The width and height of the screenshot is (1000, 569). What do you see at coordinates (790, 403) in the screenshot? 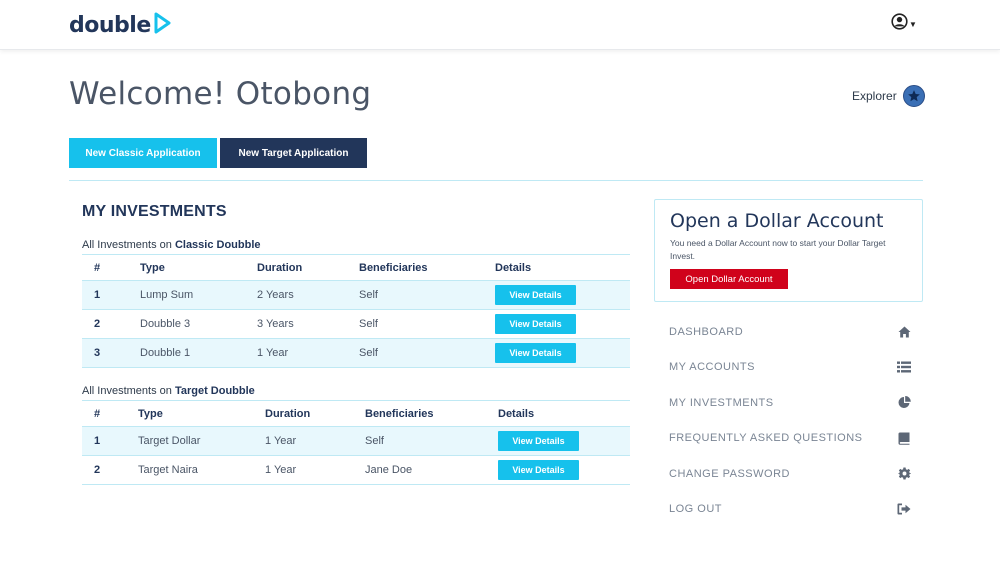
I see `nav-item-my-investments: MY INVESTMENTS` at bounding box center [790, 403].